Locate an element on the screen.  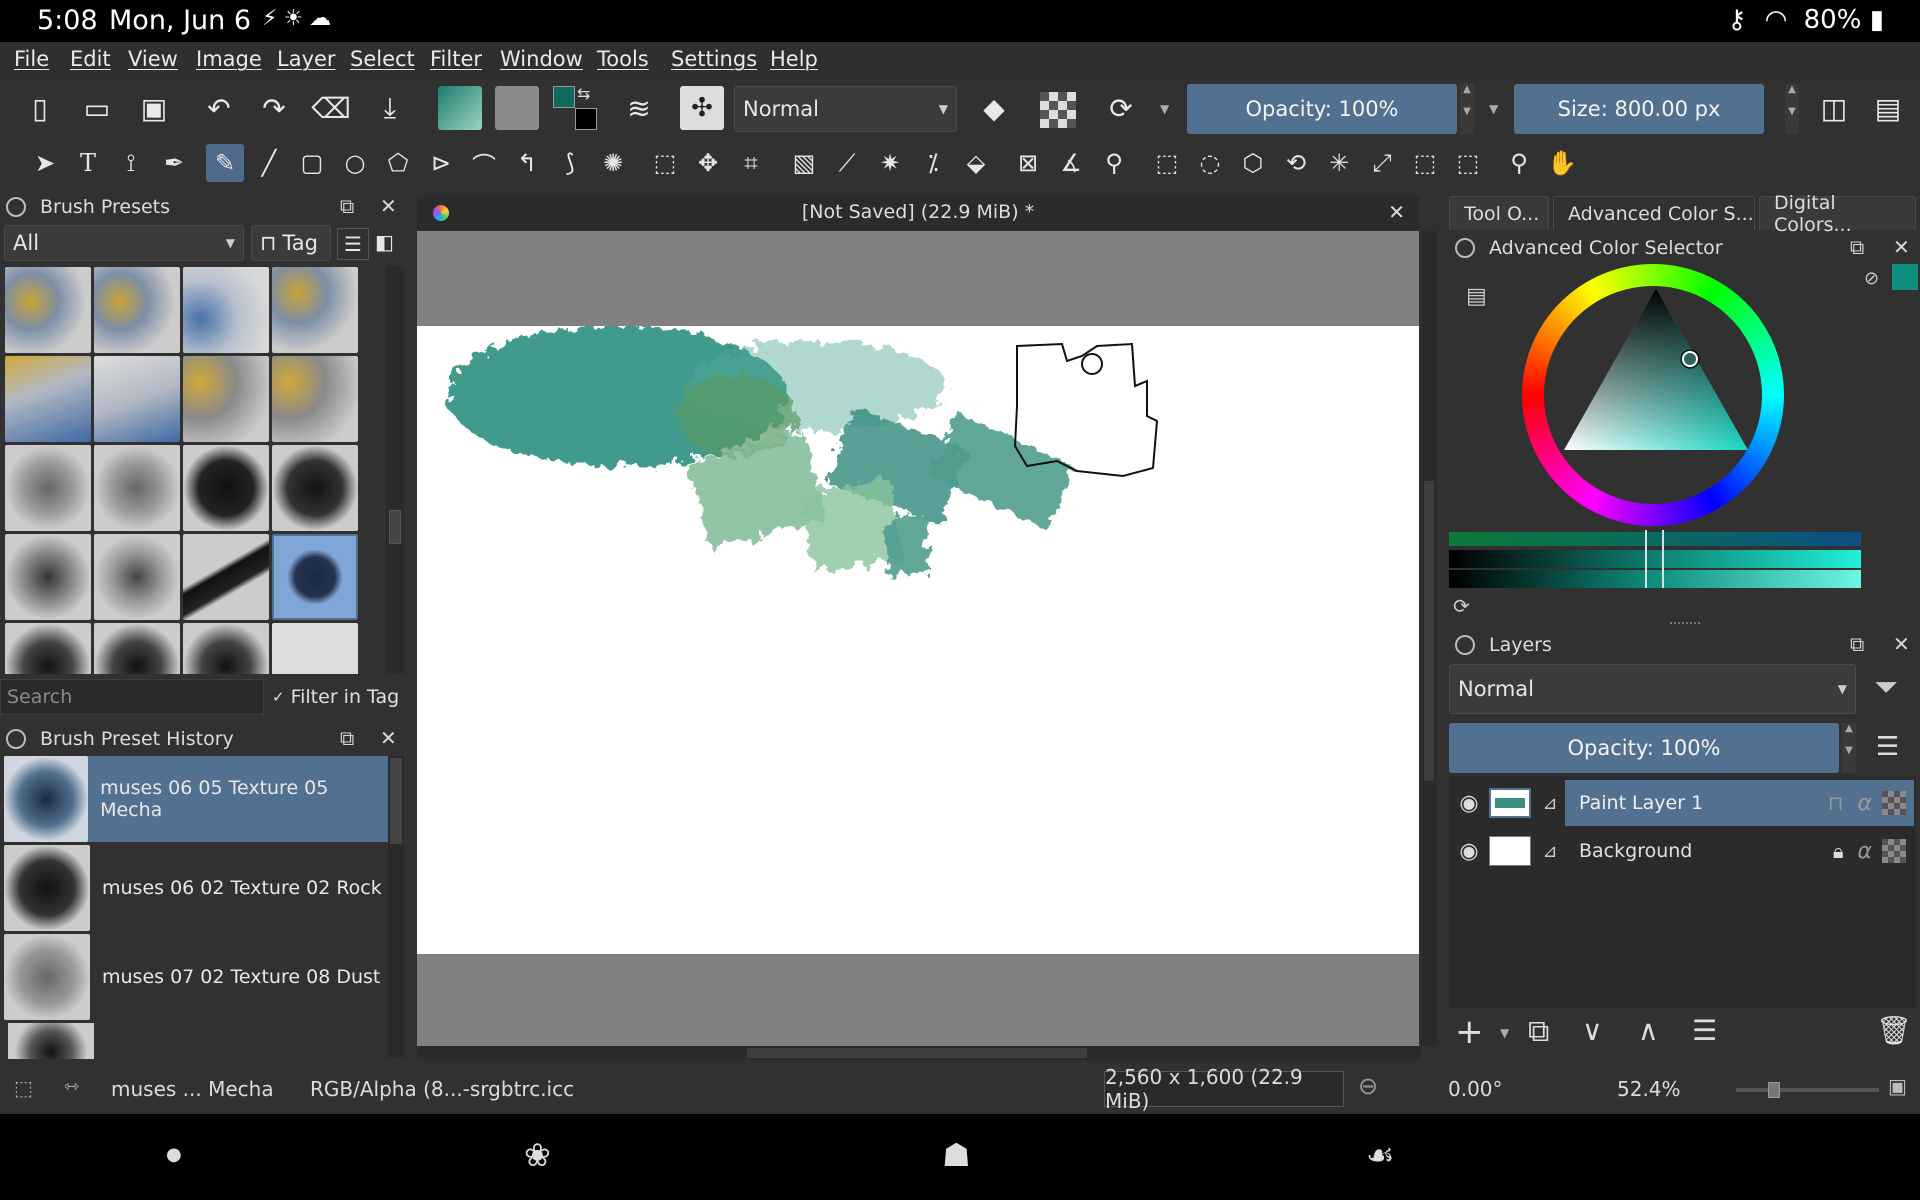
layer-row: ◉ ⊿ Background 🔒︎ α is located at coordinates (1682, 851).